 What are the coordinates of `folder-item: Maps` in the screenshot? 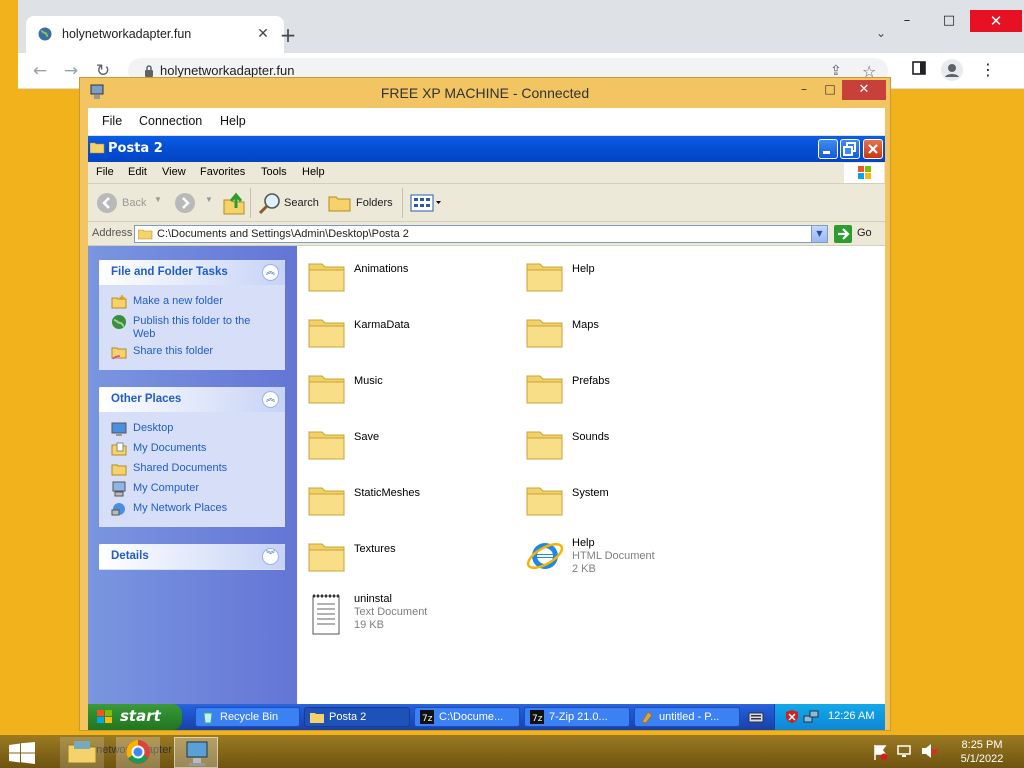 It's located at (630, 334).